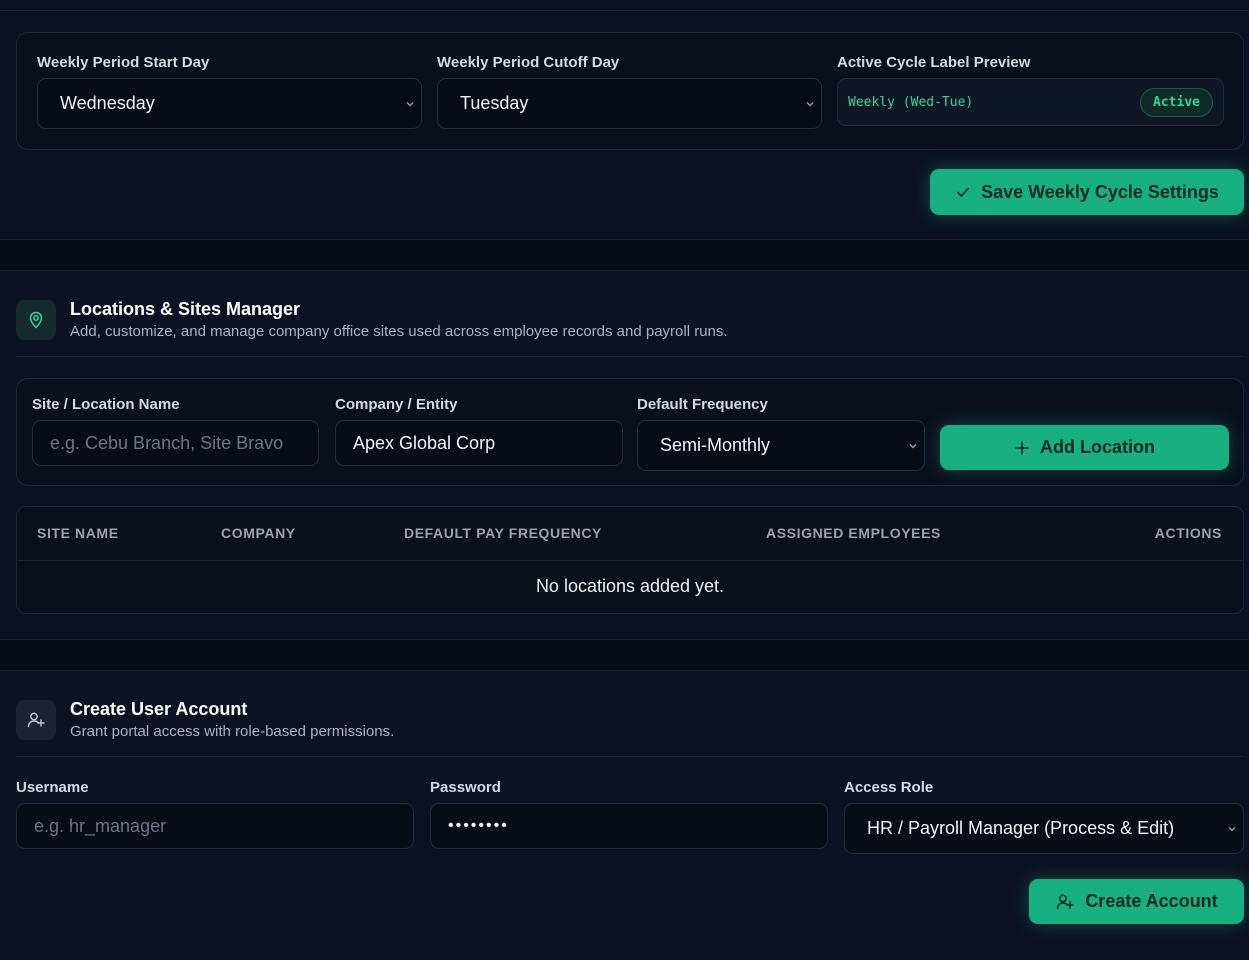 The height and width of the screenshot is (960, 1249). Describe the element at coordinates (494, 103) in the screenshot. I see `cutoff-day-value: Tuesday` at that location.